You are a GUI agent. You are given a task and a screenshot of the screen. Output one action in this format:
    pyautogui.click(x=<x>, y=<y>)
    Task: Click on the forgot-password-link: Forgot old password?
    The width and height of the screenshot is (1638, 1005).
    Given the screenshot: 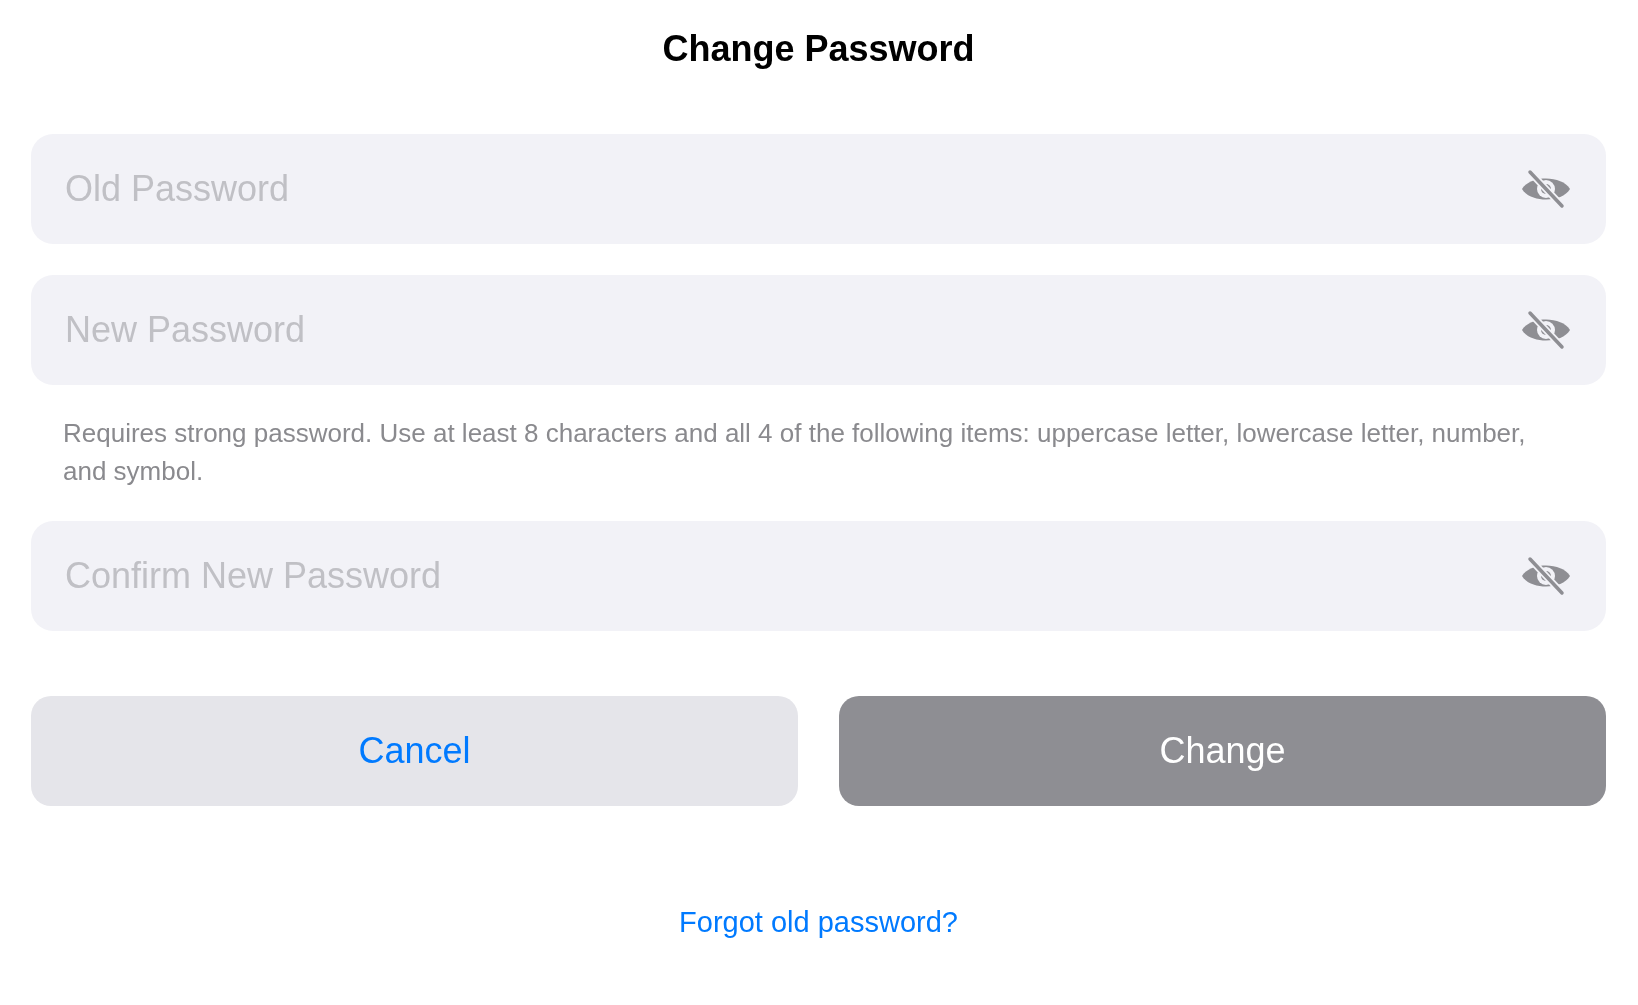 What is the action you would take?
    pyautogui.click(x=818, y=922)
    